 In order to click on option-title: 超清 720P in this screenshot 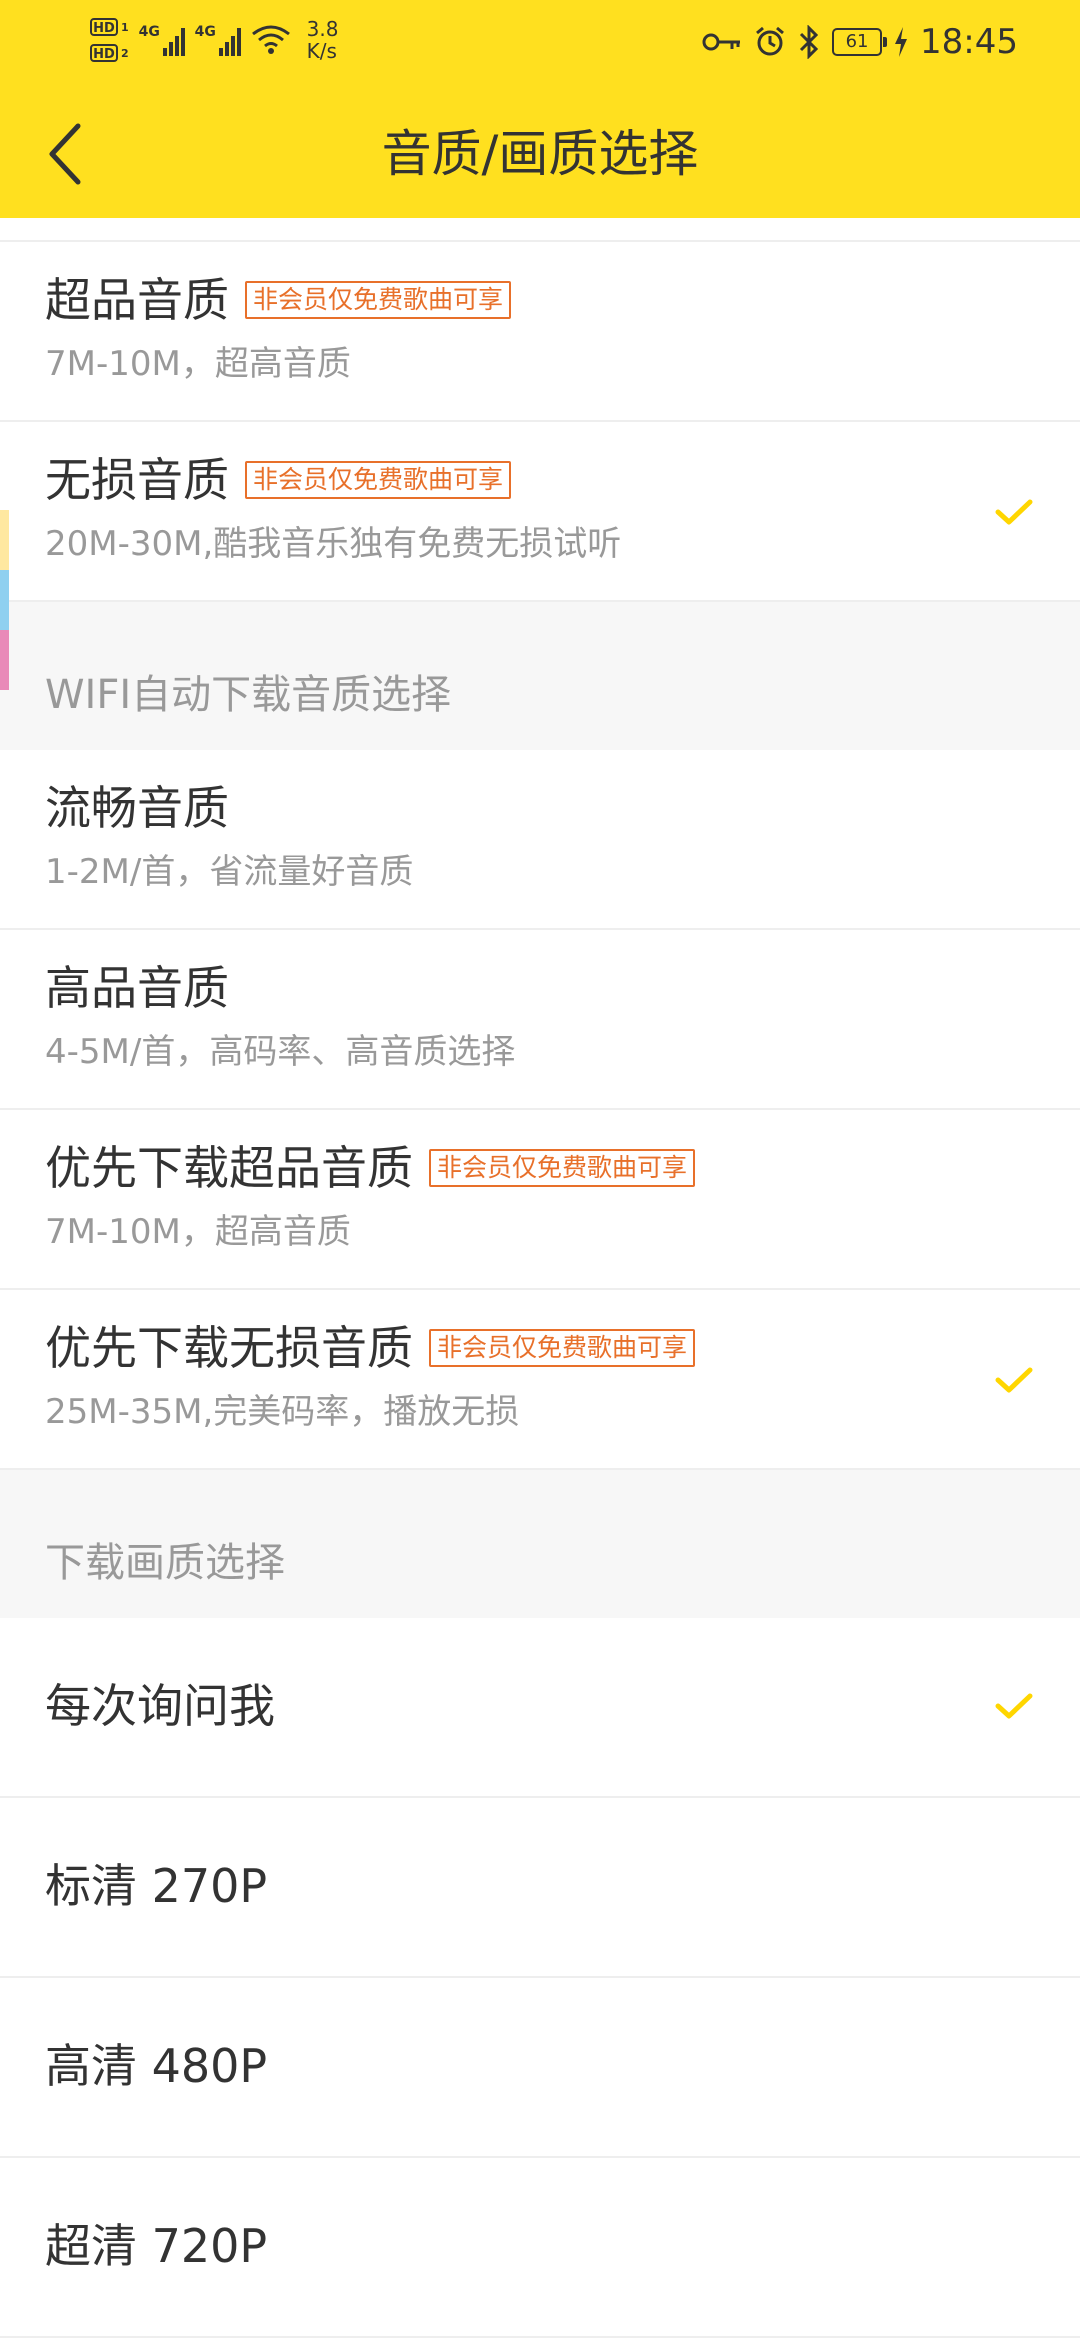, I will do `click(156, 2246)`.